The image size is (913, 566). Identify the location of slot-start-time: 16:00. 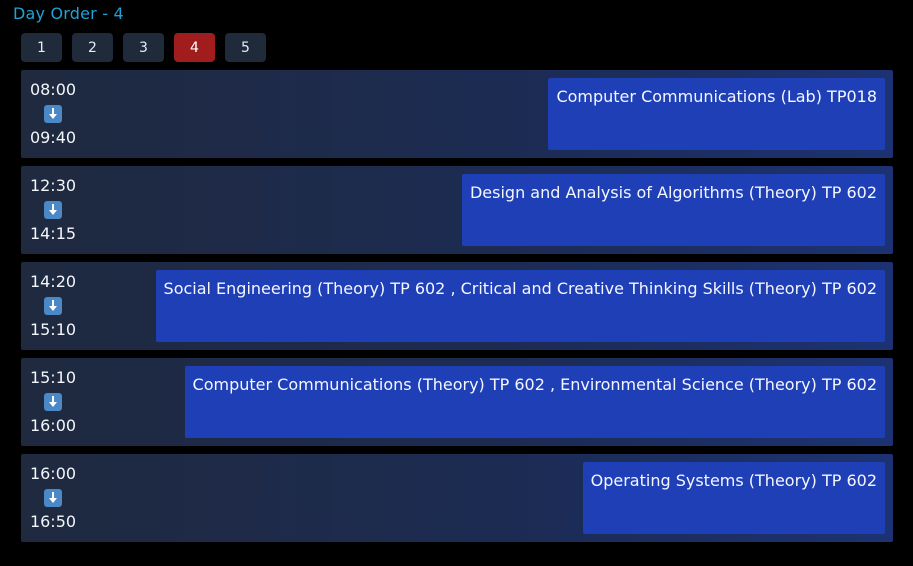
(53, 473).